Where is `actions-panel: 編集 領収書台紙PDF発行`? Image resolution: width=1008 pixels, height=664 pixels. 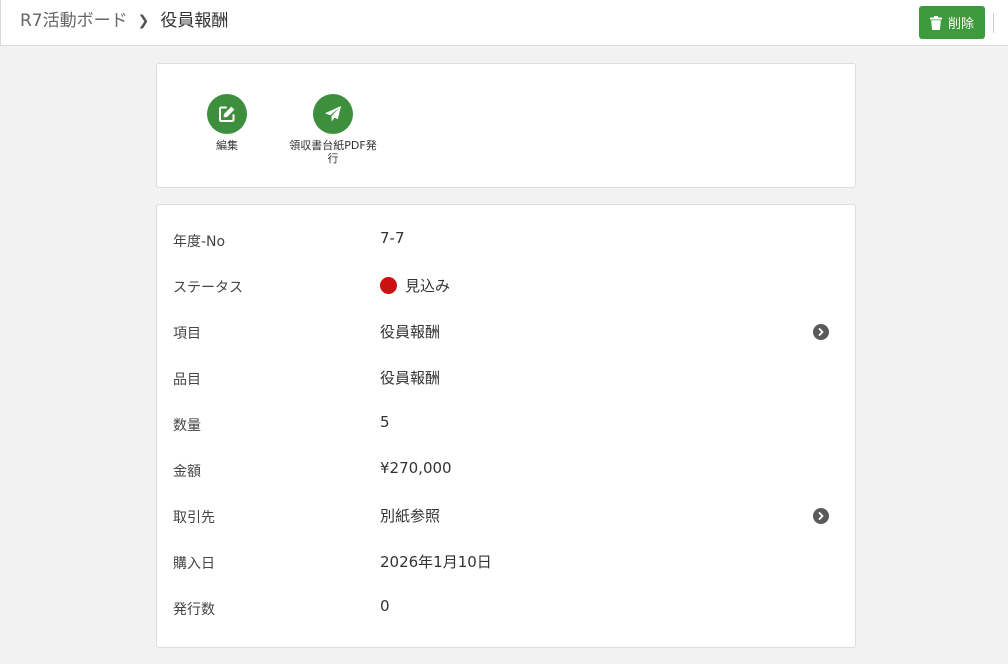 actions-panel: 編集 領収書台紙PDF発行 is located at coordinates (506, 125).